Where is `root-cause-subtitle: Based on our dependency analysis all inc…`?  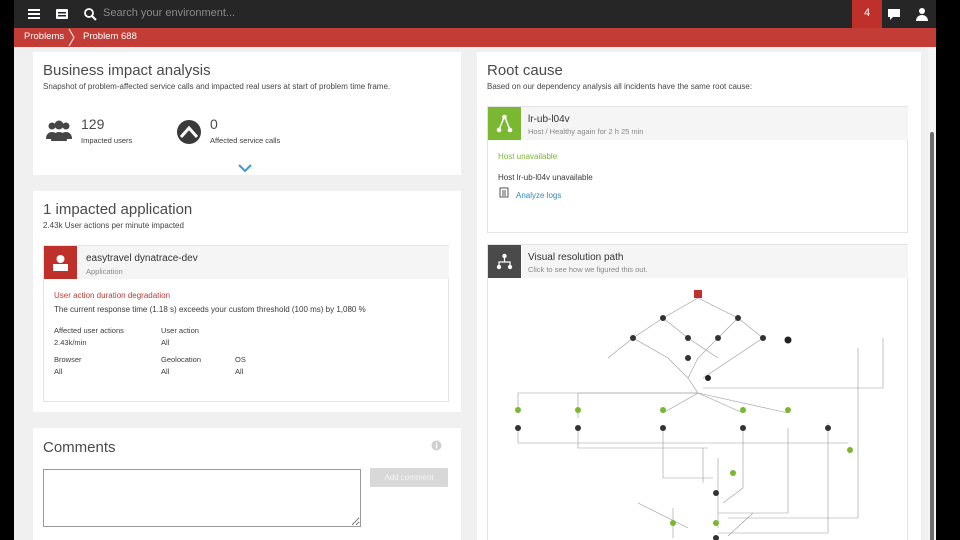
root-cause-subtitle: Based on our dependency analysis all inc… is located at coordinates (620, 86).